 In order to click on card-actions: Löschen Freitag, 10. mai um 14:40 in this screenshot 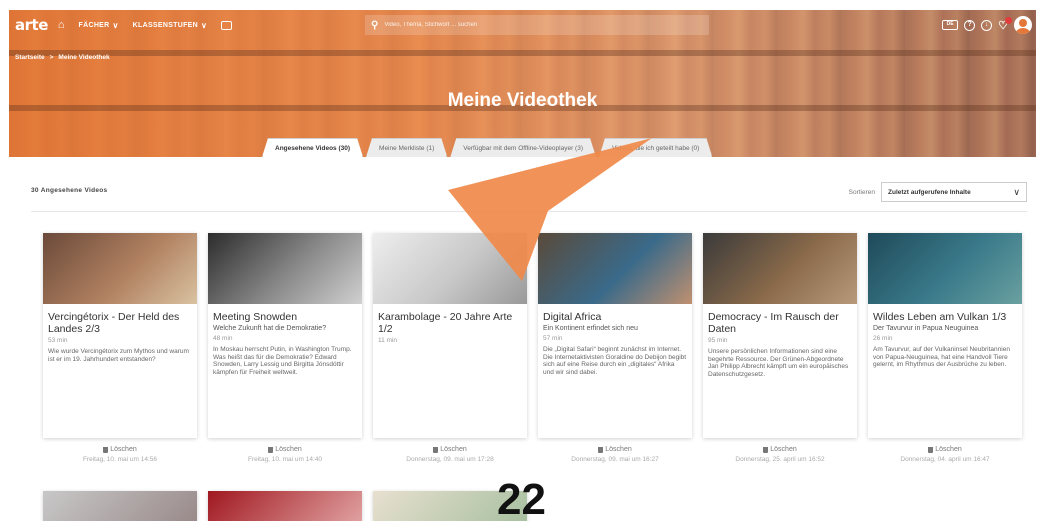, I will do `click(285, 454)`.